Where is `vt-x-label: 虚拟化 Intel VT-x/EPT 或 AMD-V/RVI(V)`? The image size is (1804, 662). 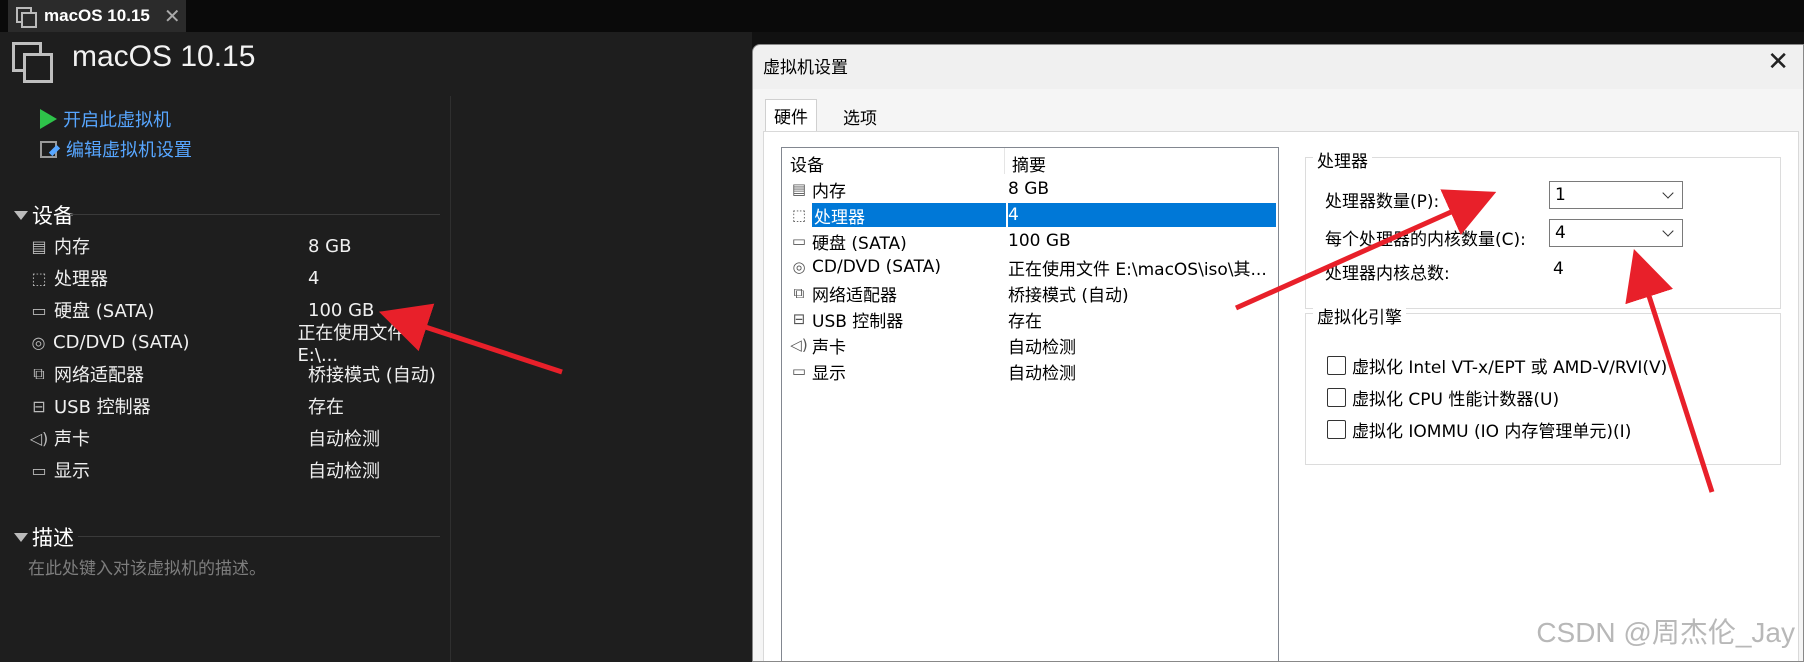
vt-x-label: 虚拟化 Intel VT-x/EPT 或 AMD-V/RVI(V) is located at coordinates (1510, 368).